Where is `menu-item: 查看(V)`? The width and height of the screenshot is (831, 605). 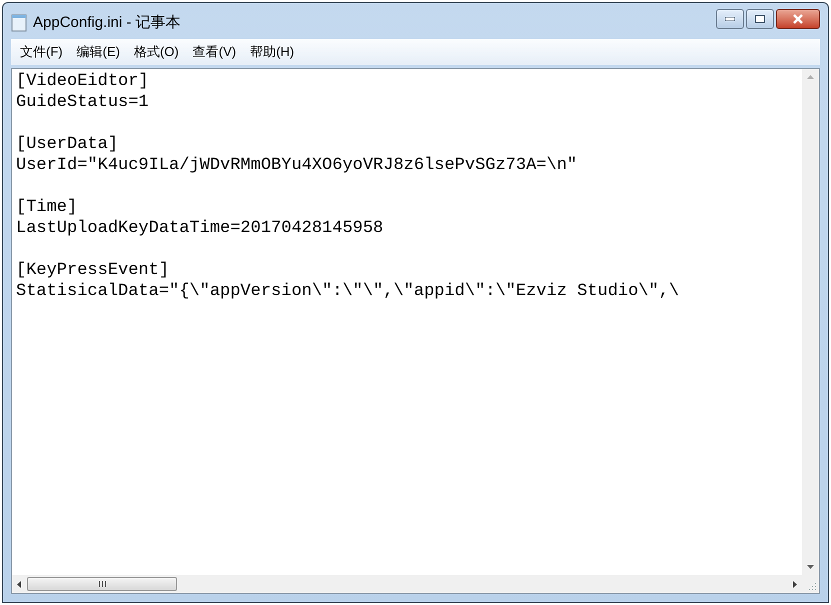
menu-item: 查看(V) is located at coordinates (215, 52).